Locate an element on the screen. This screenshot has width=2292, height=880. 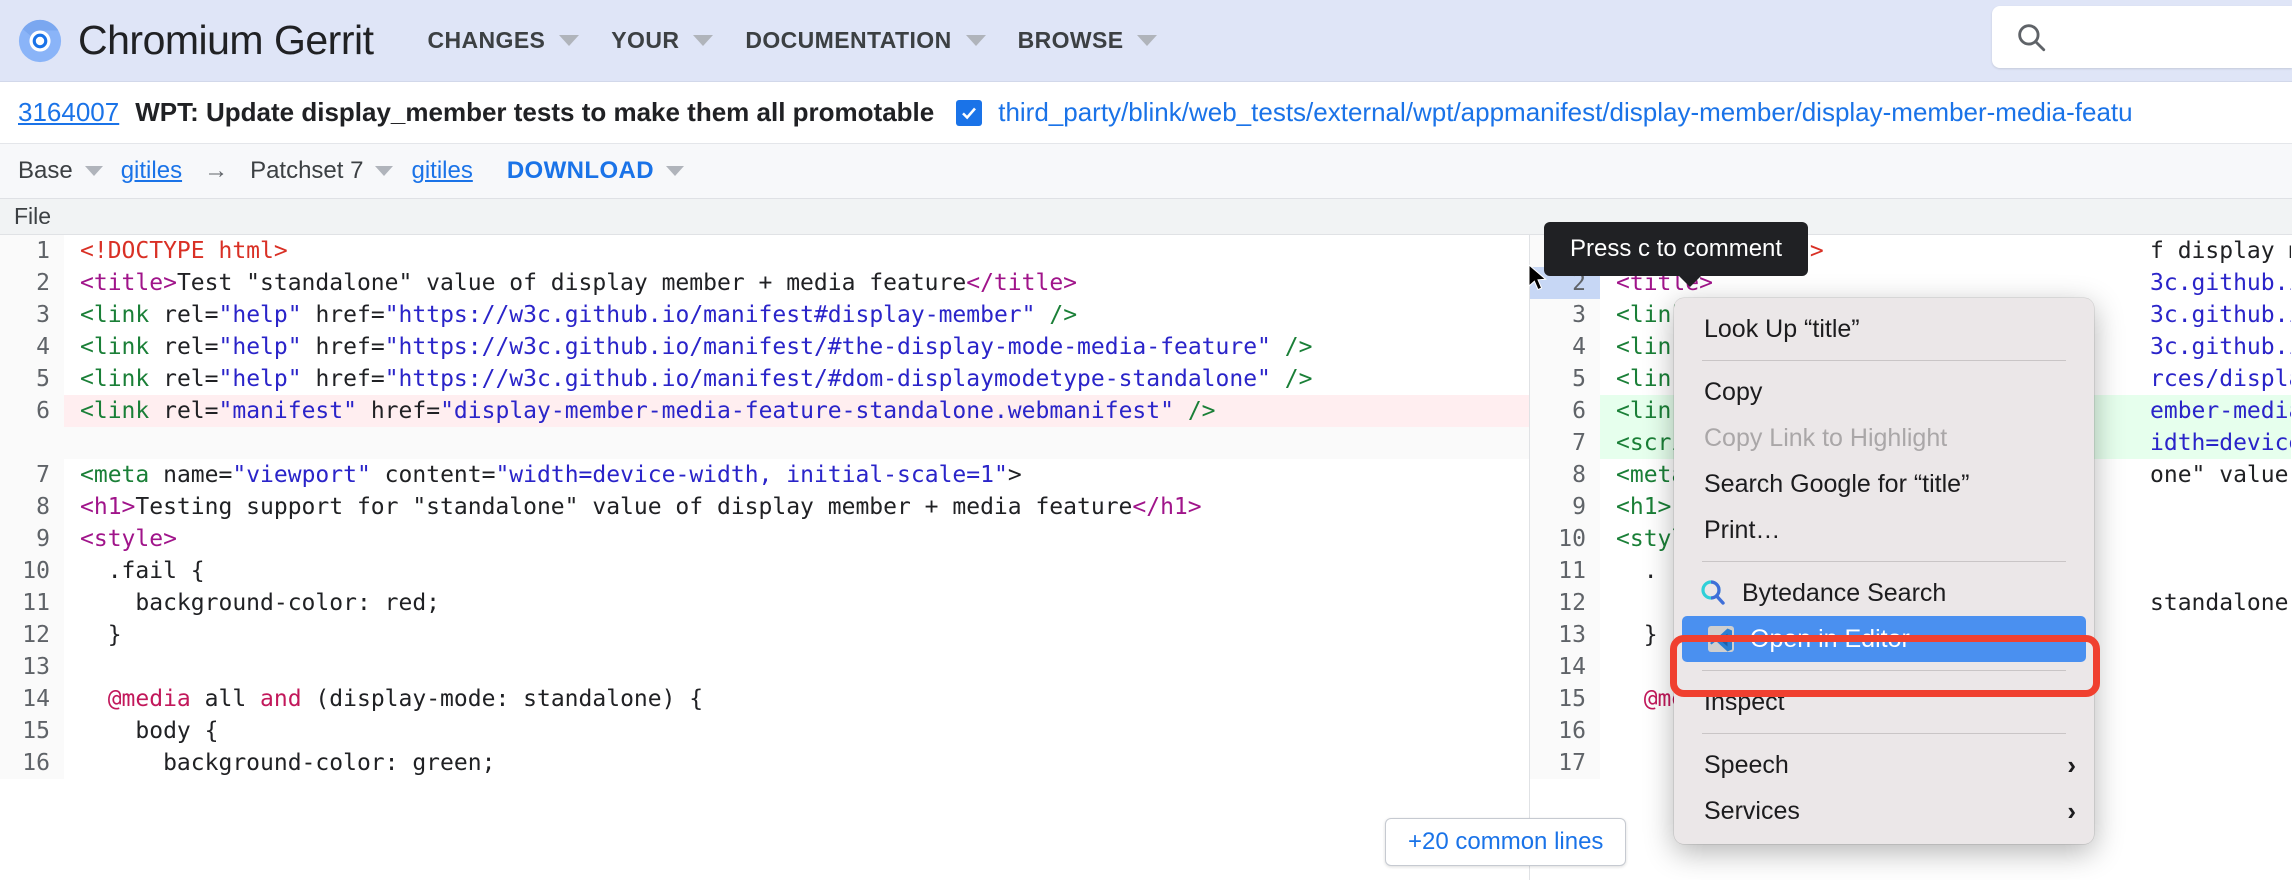
code-line is located at coordinates (764, 443).